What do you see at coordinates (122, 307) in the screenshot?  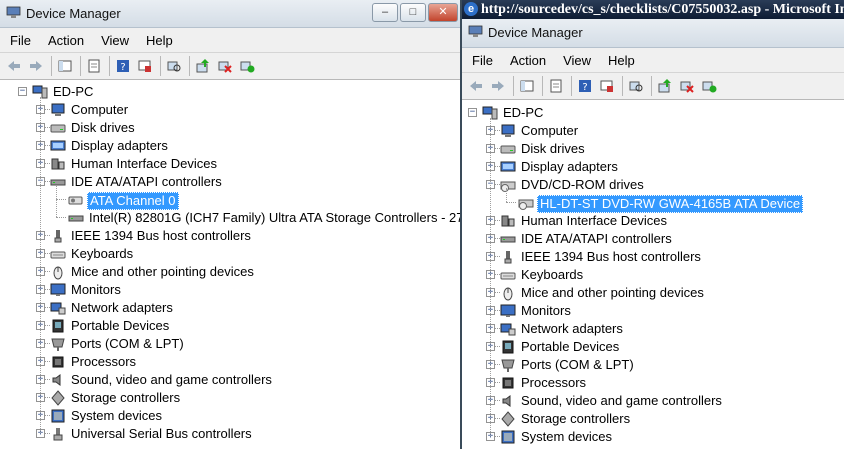 I see `tree-item-label: Network adapters` at bounding box center [122, 307].